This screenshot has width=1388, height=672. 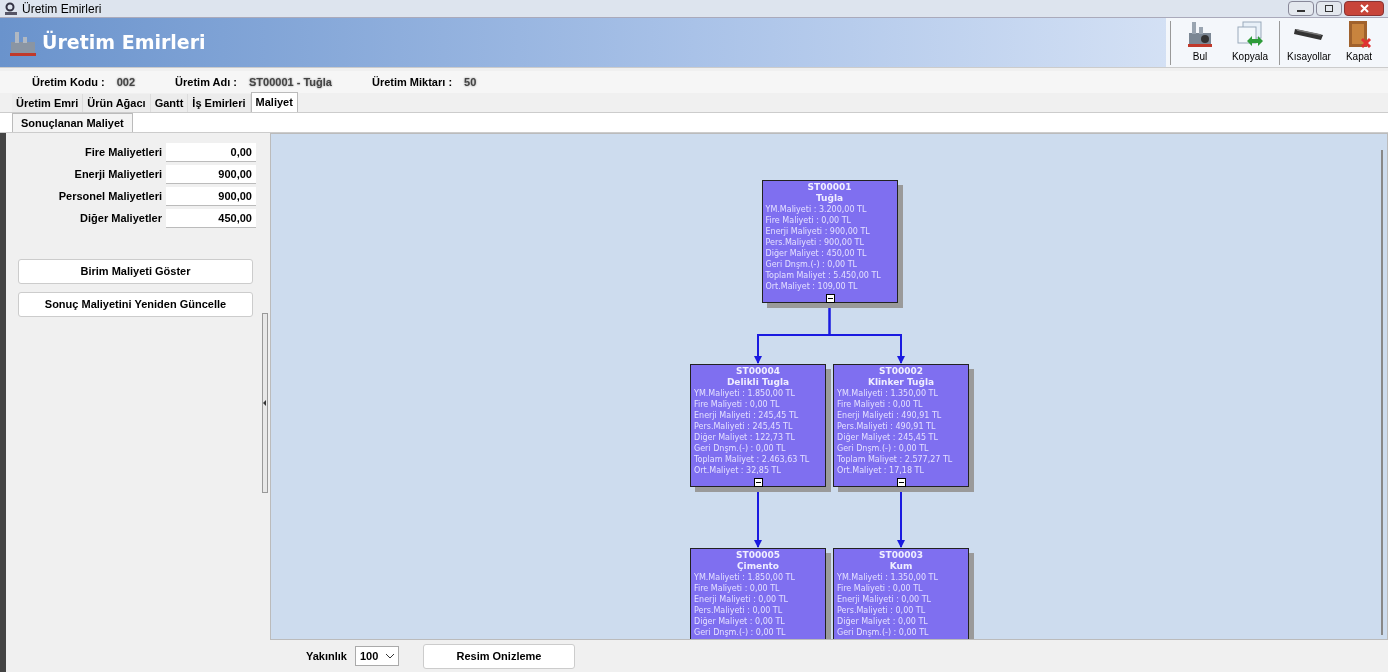 I want to click on cost-label: Personel Maliyetleri, so click(x=110, y=196).